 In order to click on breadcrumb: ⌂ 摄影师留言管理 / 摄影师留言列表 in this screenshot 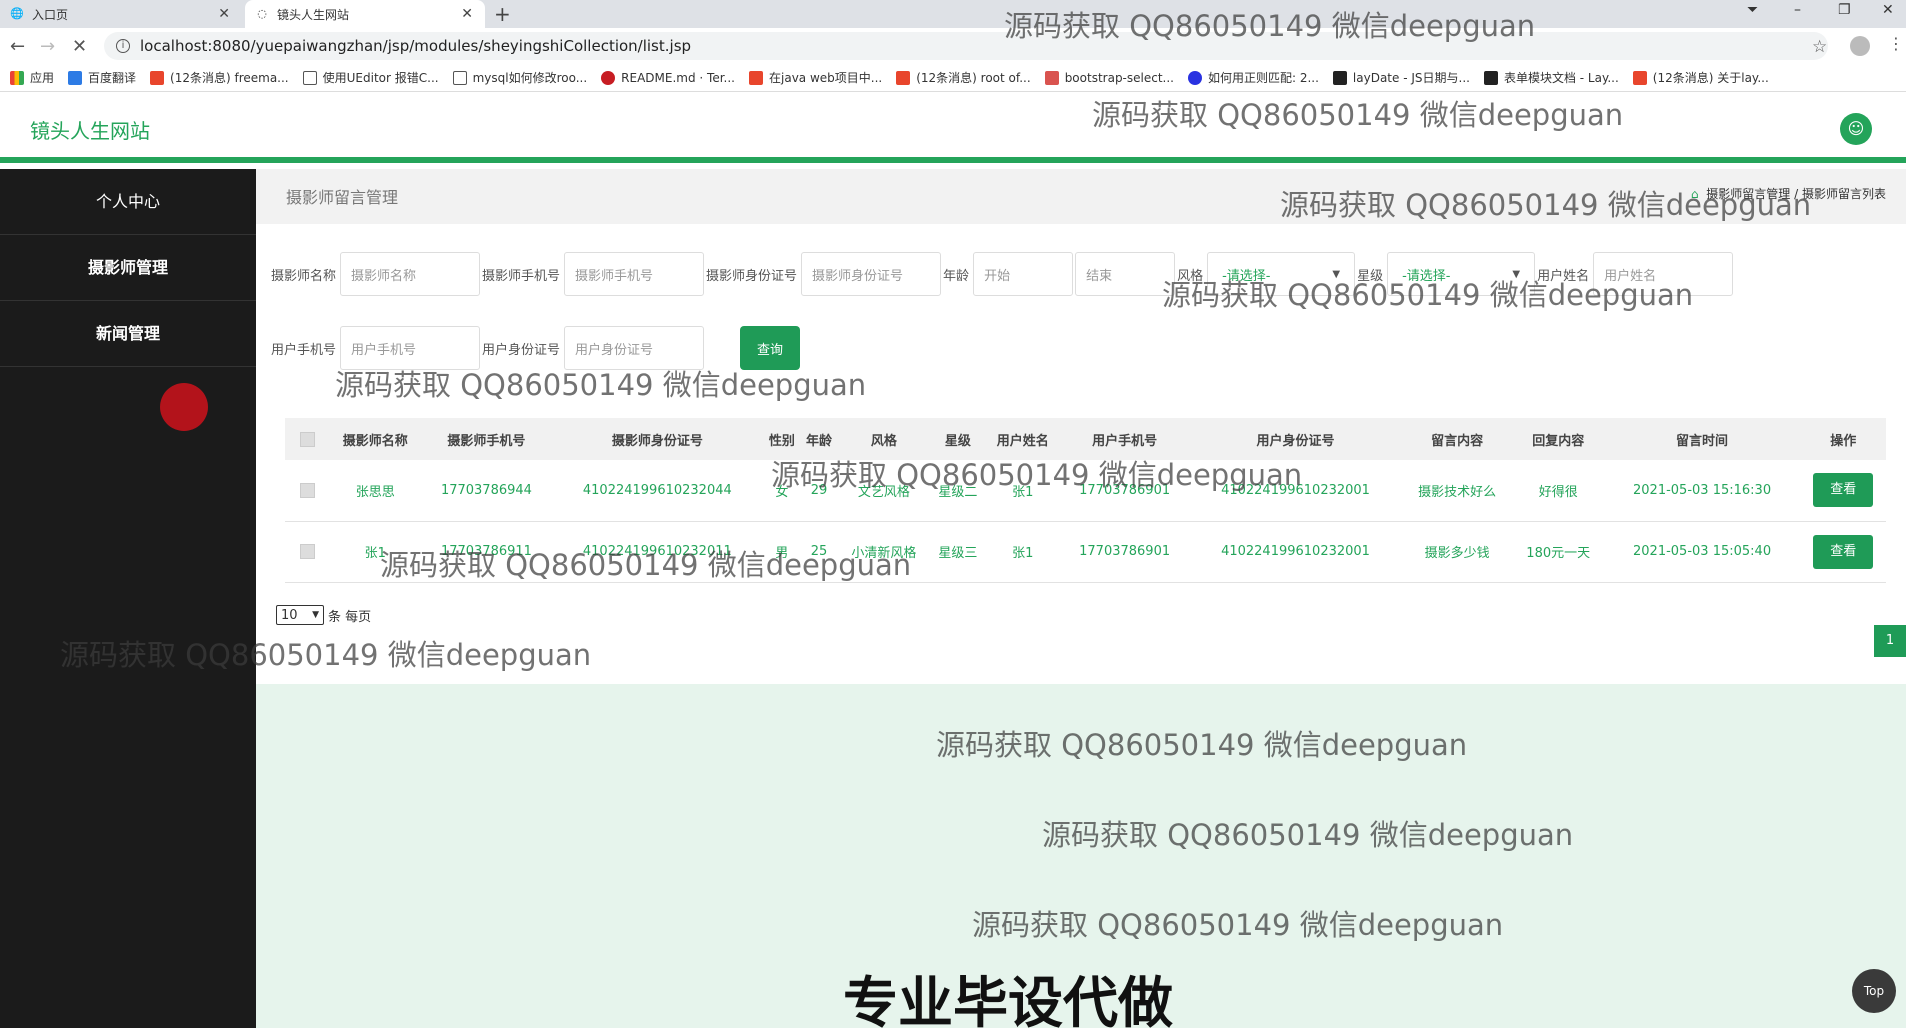, I will do `click(1788, 194)`.